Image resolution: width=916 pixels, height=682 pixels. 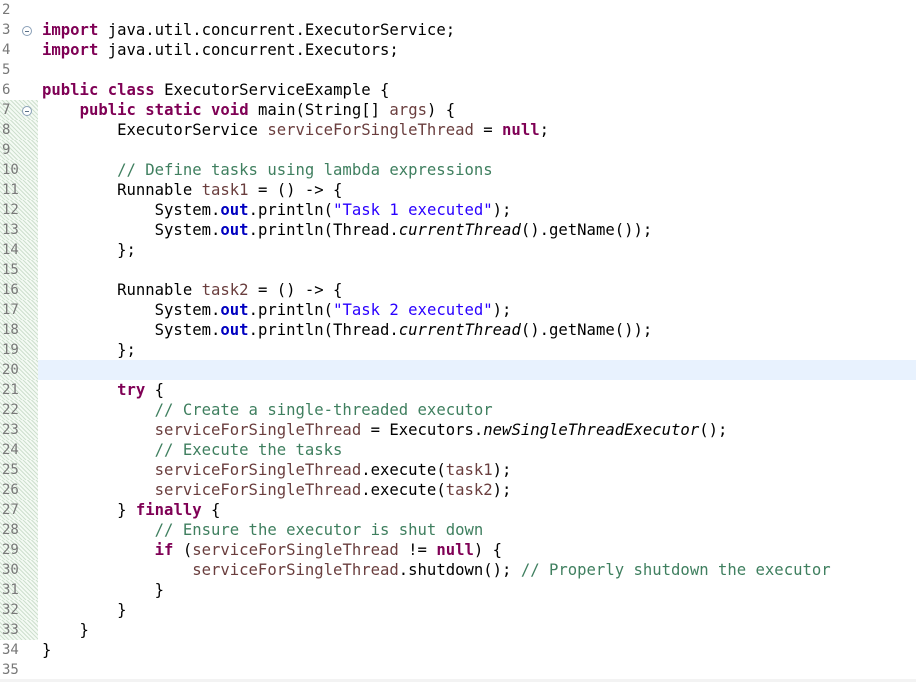 I want to click on code-line: 9, so click(x=458, y=150).